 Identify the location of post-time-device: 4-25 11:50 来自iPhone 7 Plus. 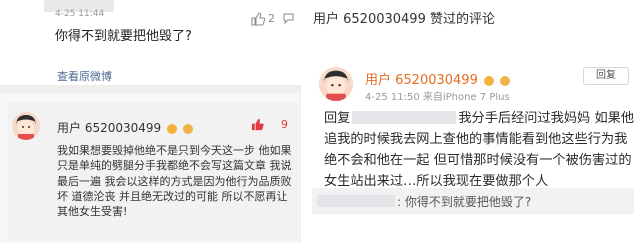
(437, 97).